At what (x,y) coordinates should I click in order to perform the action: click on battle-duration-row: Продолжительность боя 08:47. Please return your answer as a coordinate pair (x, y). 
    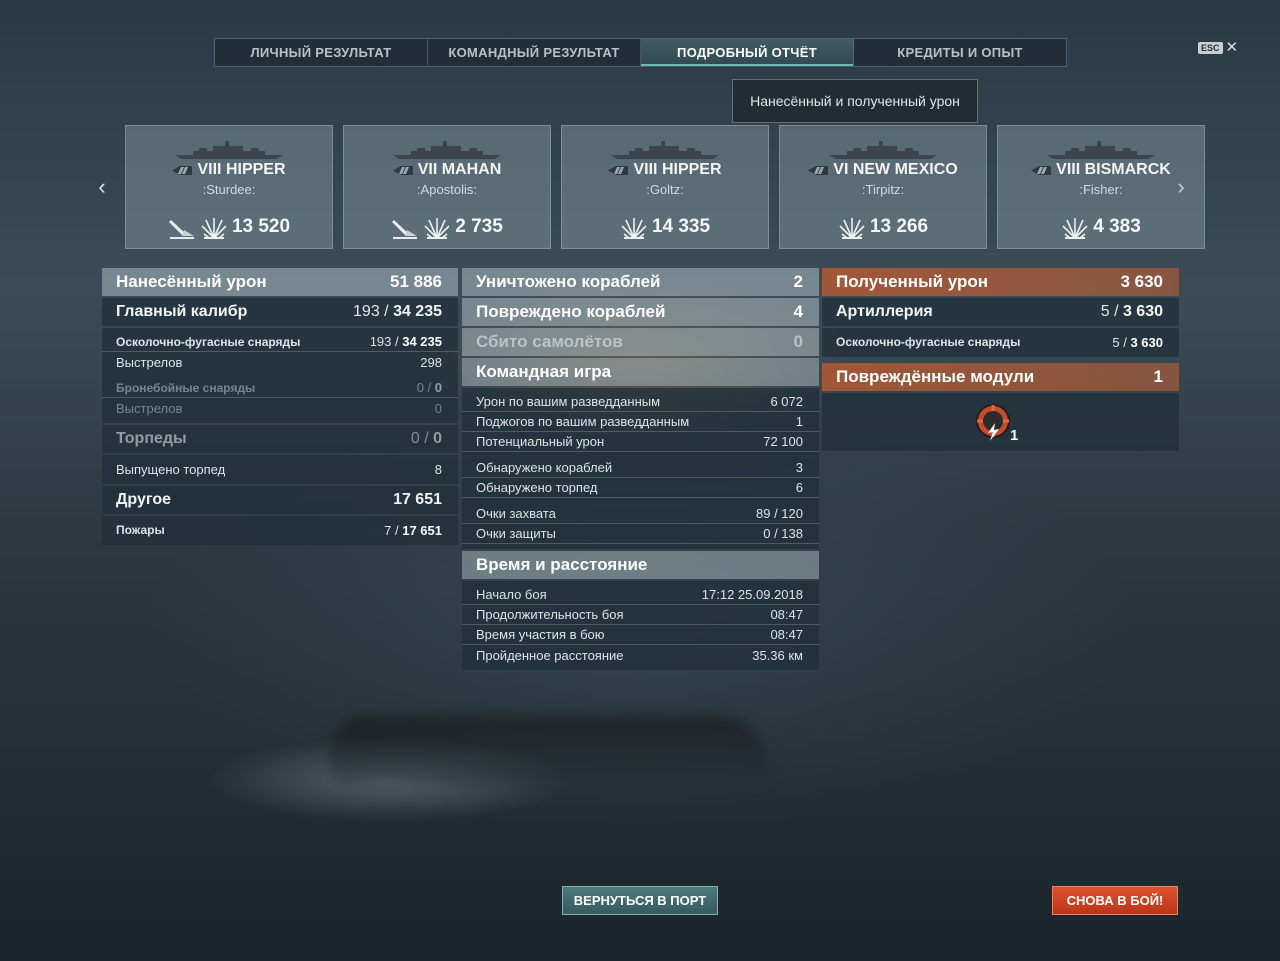
    Looking at the image, I should click on (640, 615).